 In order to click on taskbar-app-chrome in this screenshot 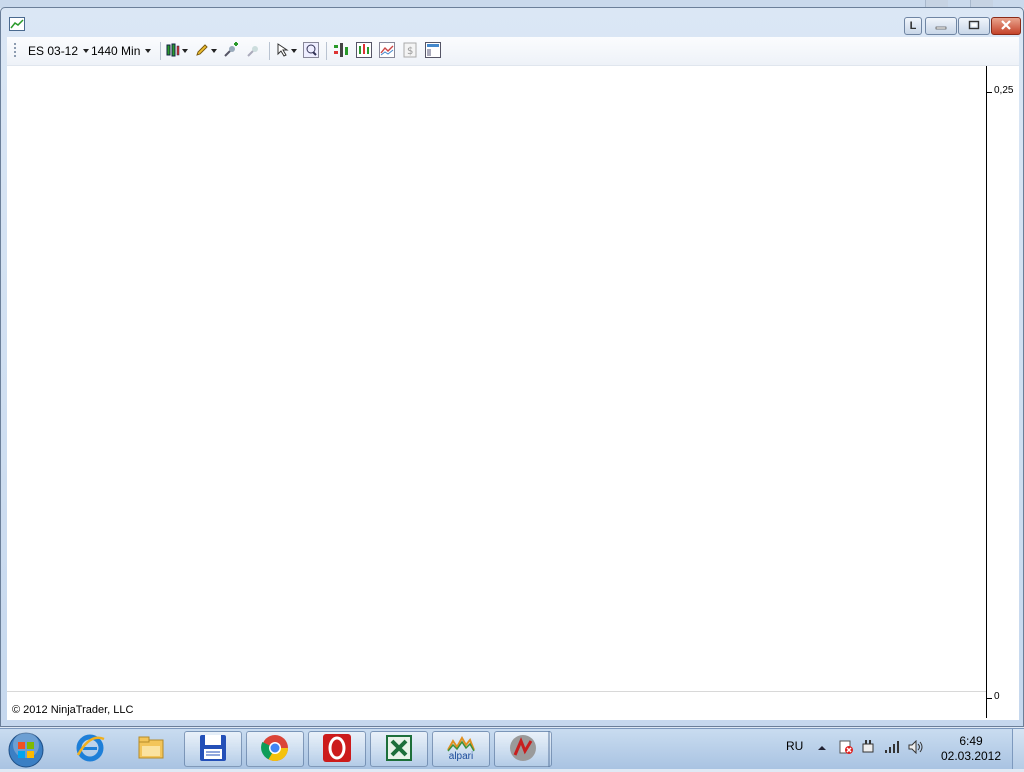, I will do `click(275, 749)`.